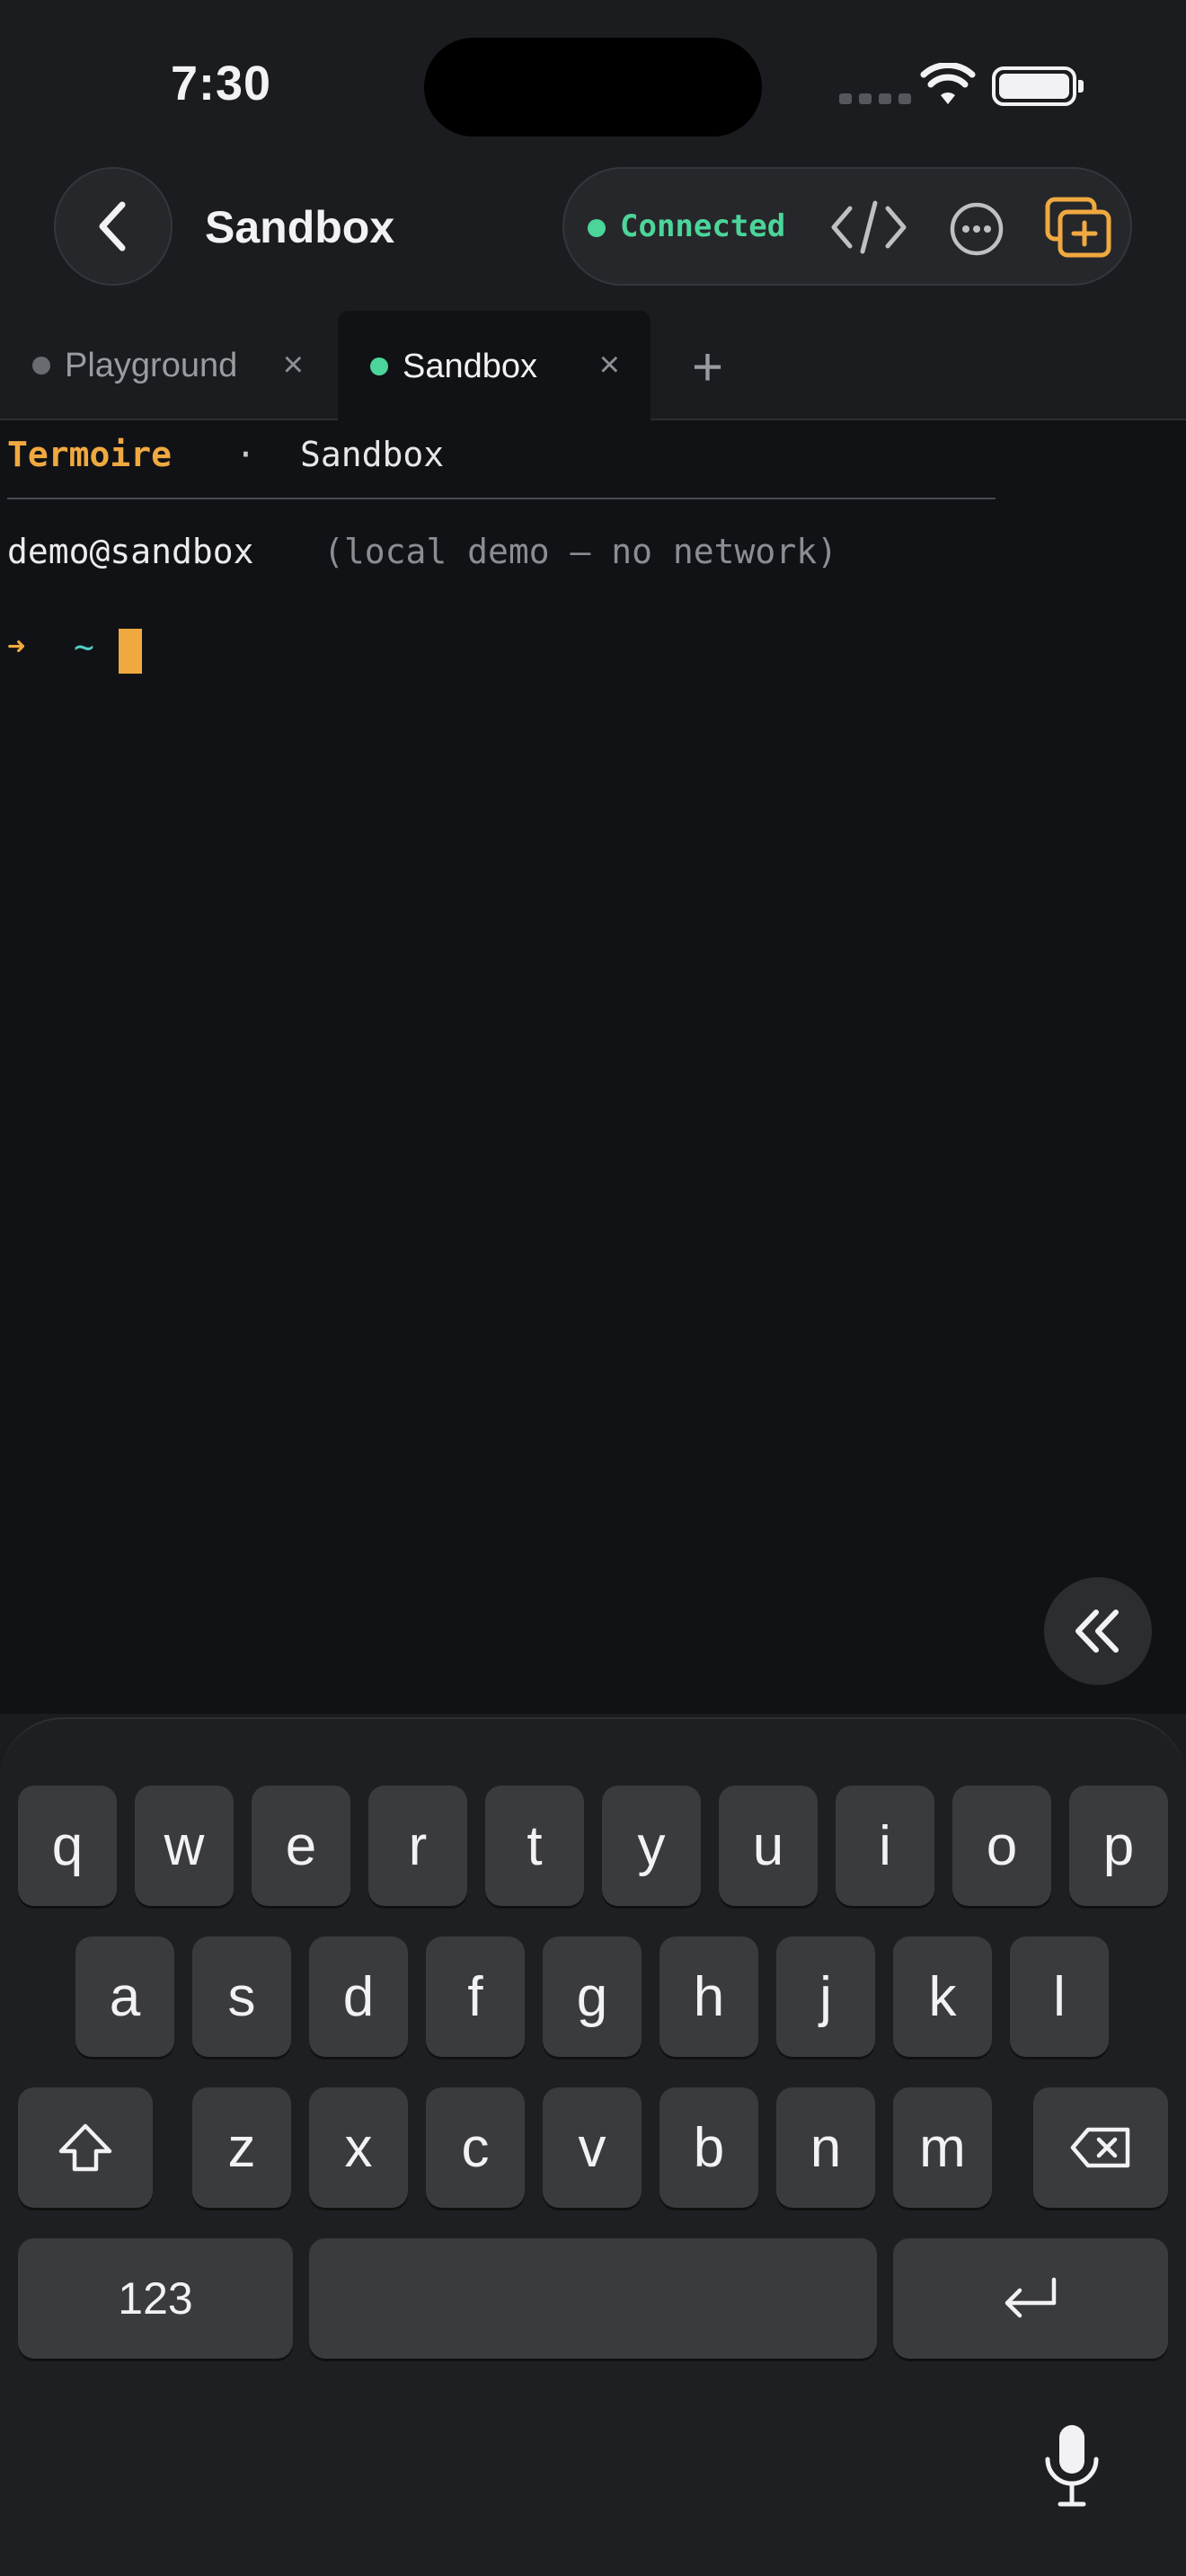  I want to click on key-a: a, so click(124, 1997).